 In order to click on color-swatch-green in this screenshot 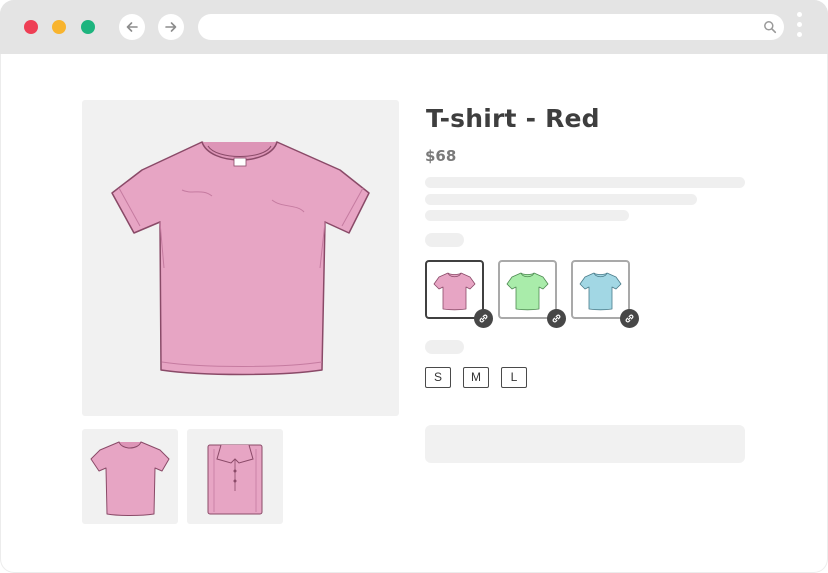, I will do `click(532, 294)`.